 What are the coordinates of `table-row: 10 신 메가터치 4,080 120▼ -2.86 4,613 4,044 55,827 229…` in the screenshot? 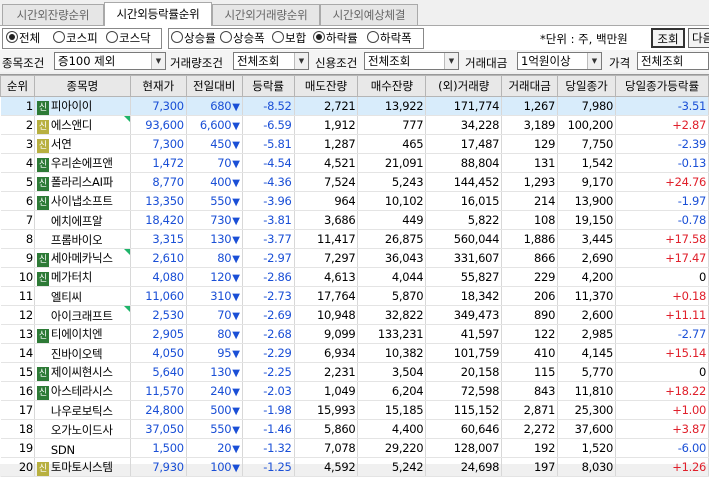 It's located at (354, 277).